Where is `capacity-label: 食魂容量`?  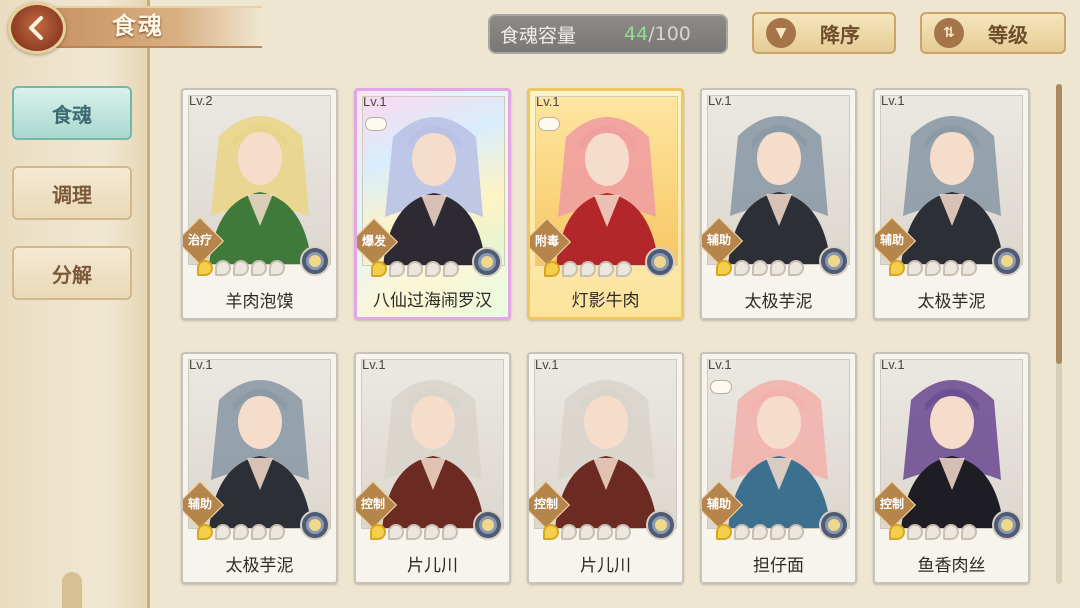 capacity-label: 食魂容量 is located at coordinates (538, 35).